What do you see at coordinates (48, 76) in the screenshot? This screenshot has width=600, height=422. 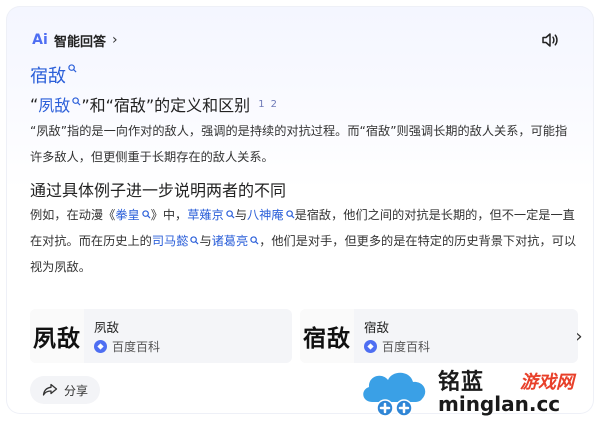 I see `search-term-text: 宿敌` at bounding box center [48, 76].